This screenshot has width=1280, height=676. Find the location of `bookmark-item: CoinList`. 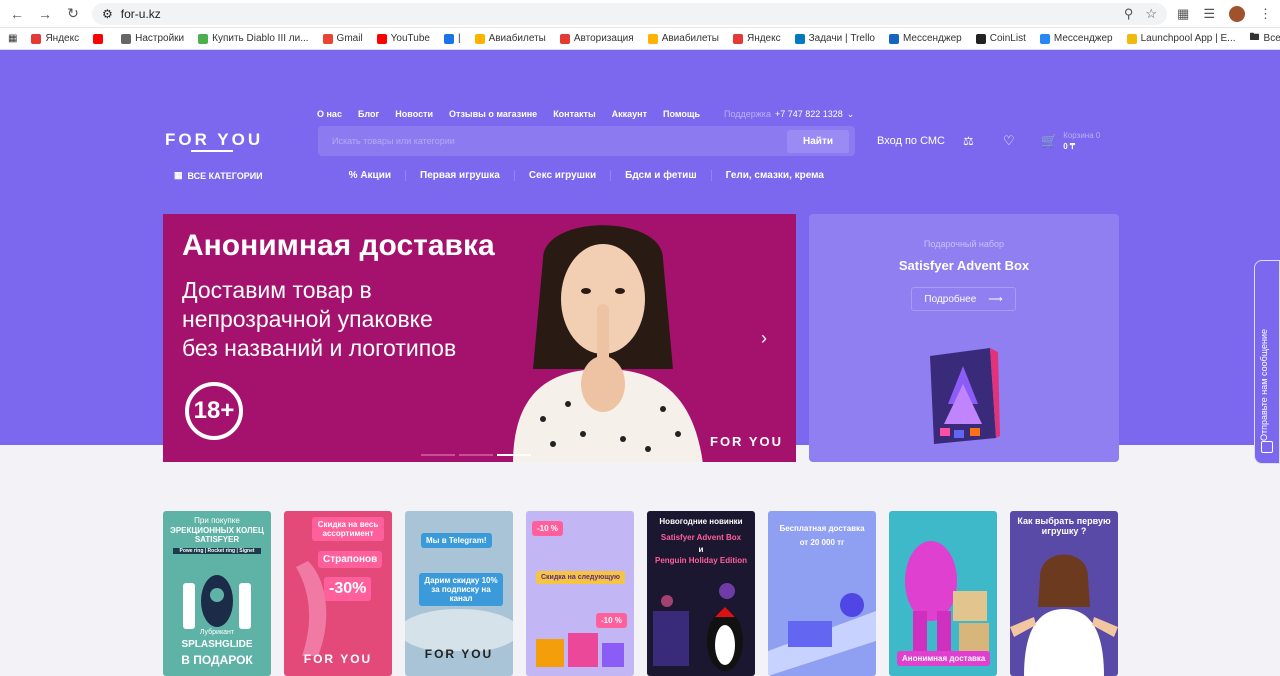

bookmark-item: CoinList is located at coordinates (1000, 38).